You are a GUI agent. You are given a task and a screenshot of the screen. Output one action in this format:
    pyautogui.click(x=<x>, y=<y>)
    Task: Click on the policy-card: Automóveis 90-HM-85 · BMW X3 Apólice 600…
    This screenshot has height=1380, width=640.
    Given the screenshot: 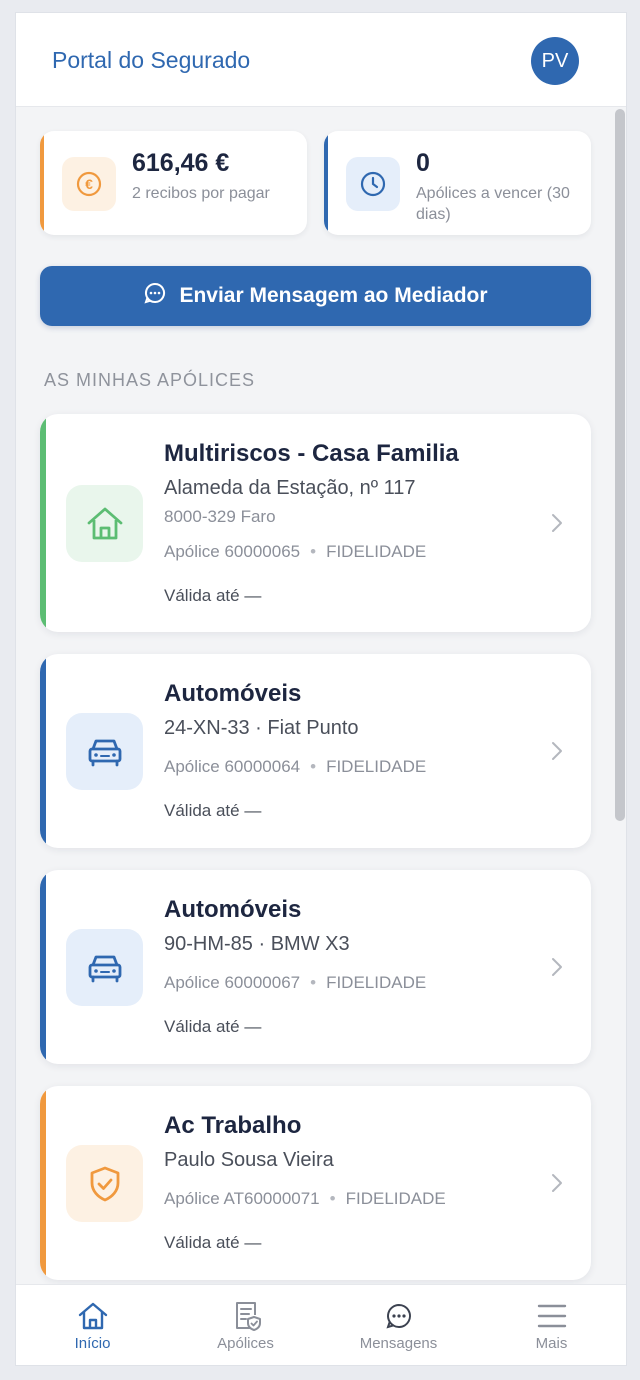 What is the action you would take?
    pyautogui.click(x=315, y=967)
    